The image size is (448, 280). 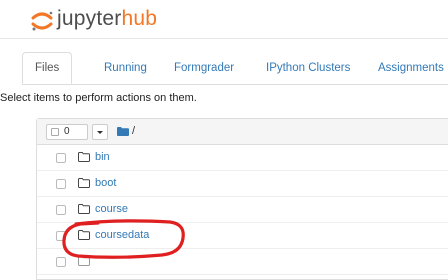 I want to click on logo-jupyter-text: jupyter, so click(x=89, y=18).